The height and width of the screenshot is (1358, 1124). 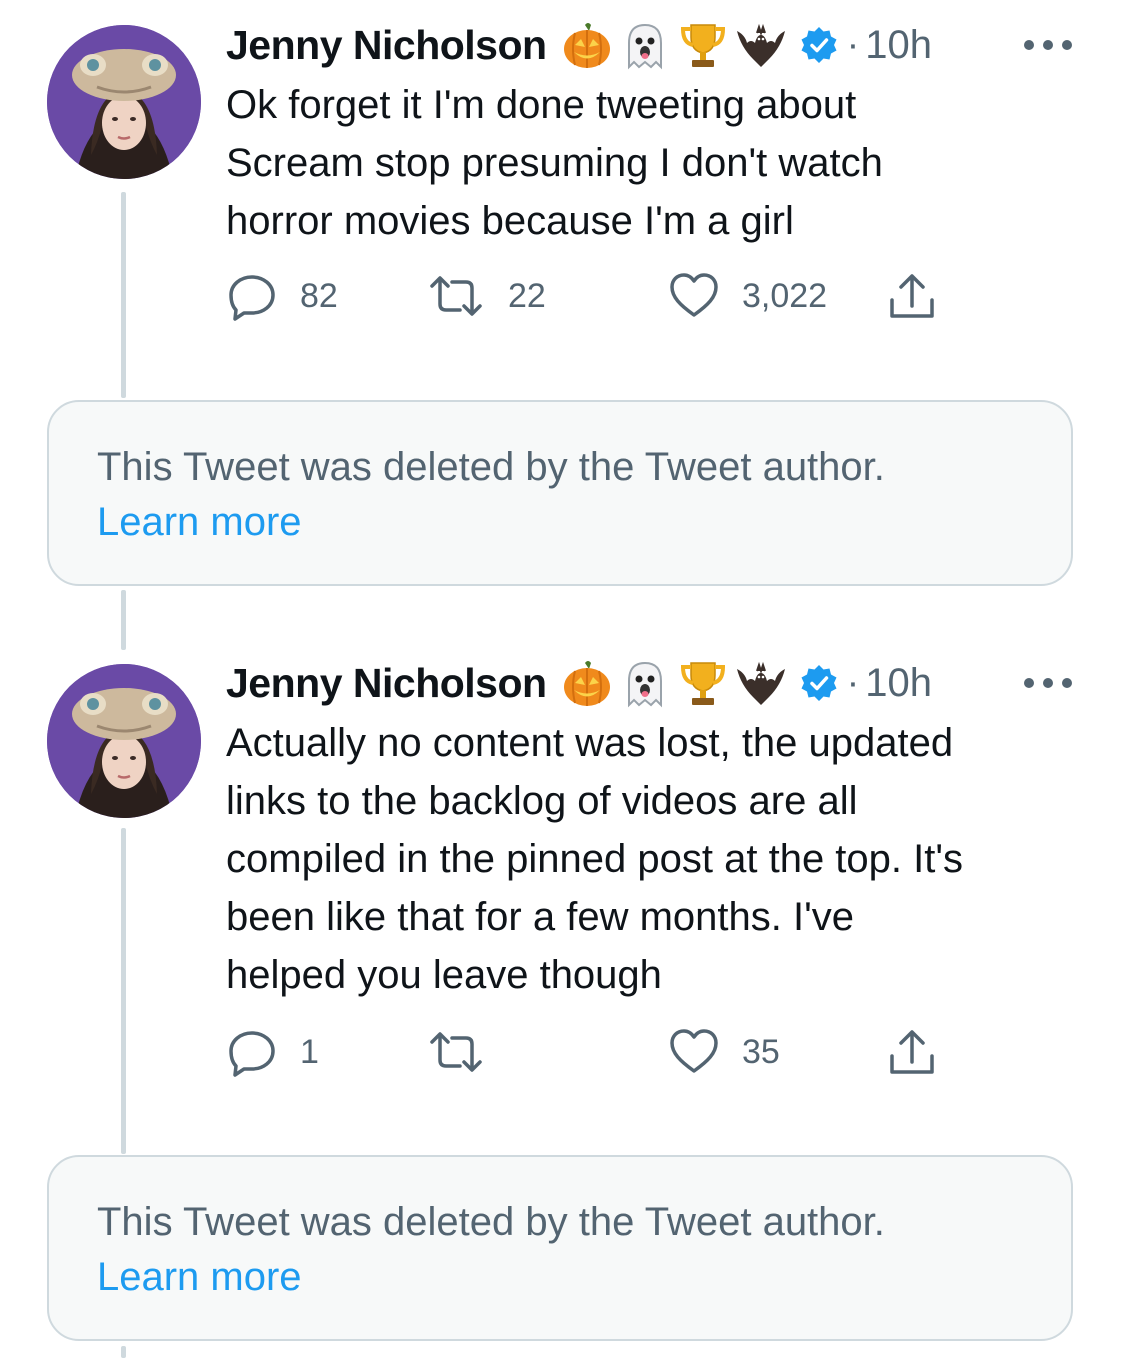 I want to click on like-button: 35, so click(x=724, y=1052).